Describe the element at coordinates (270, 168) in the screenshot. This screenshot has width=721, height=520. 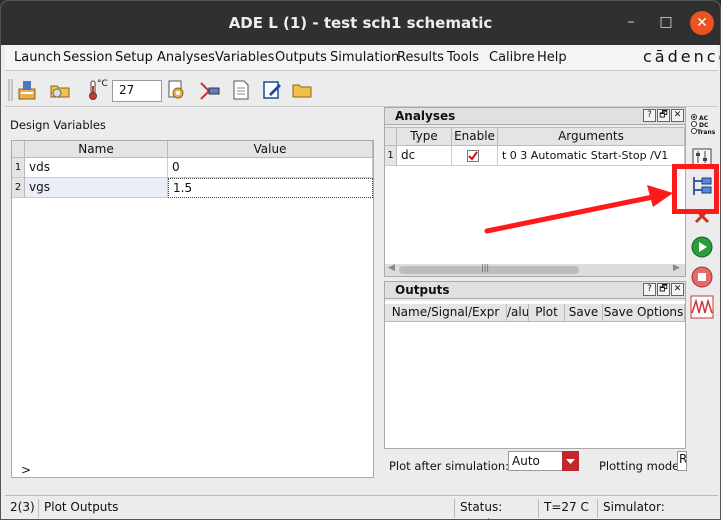
I see `variable-value-cell: 0` at that location.